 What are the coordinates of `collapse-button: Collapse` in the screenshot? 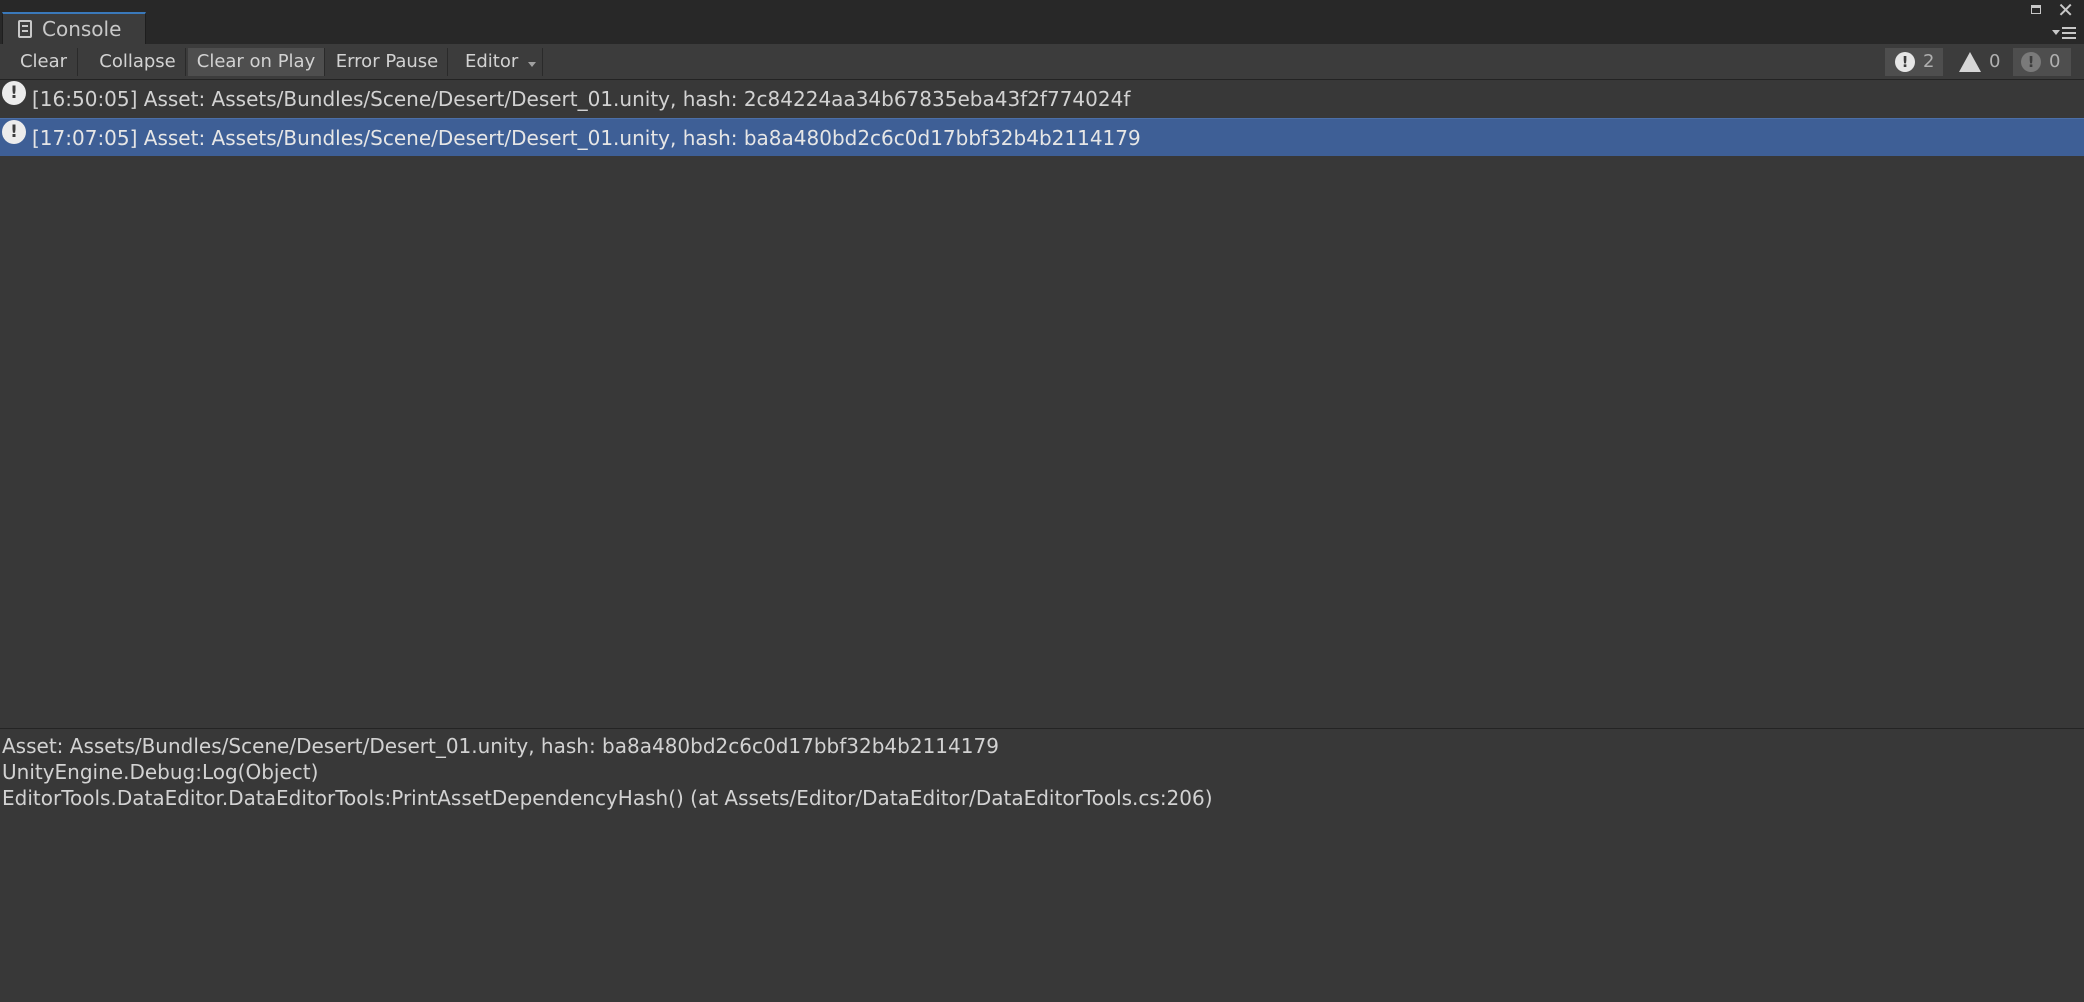 It's located at (138, 62).